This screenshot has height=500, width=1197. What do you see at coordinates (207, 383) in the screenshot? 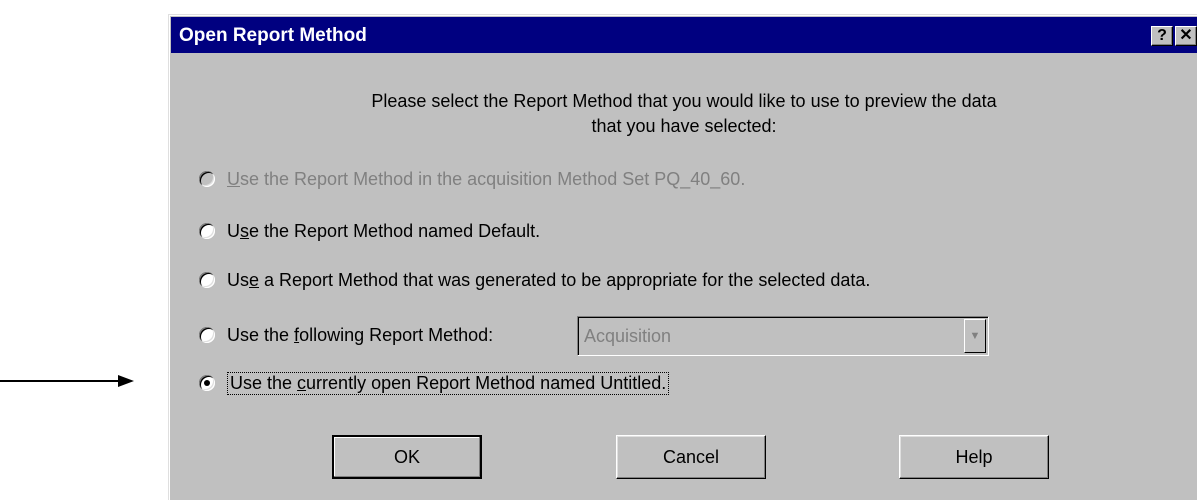
I see `radio-button-selected` at bounding box center [207, 383].